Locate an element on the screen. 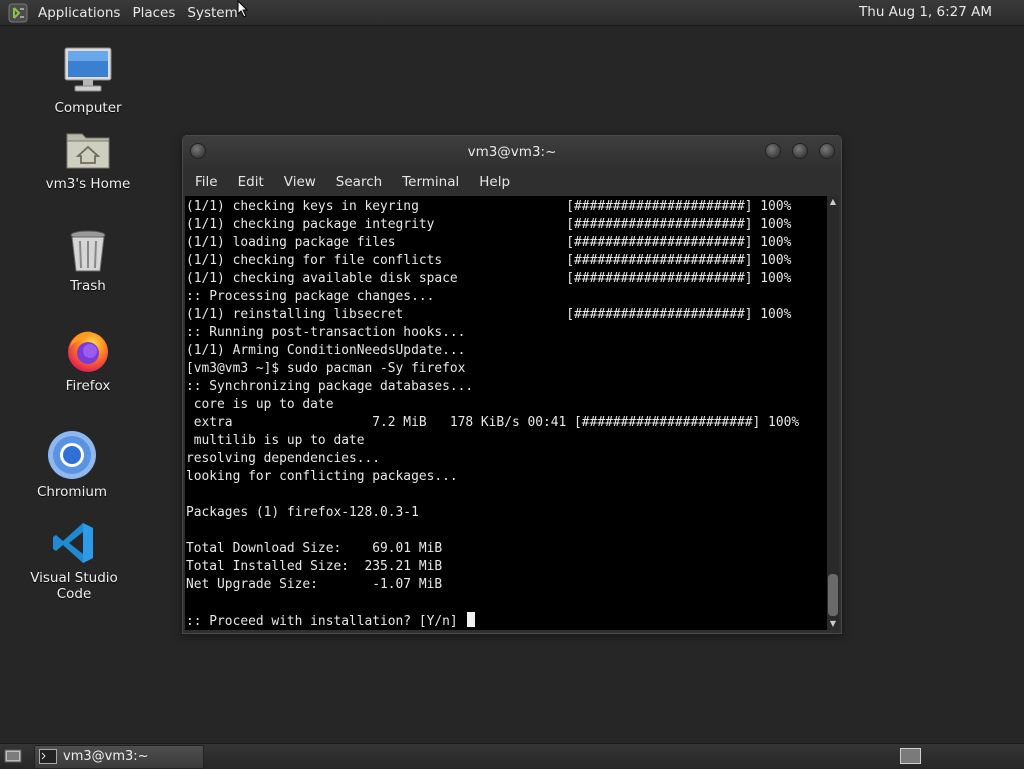  terminal-prompt-line: :: Proceed with installation? [Y/n] is located at coordinates (326, 621).